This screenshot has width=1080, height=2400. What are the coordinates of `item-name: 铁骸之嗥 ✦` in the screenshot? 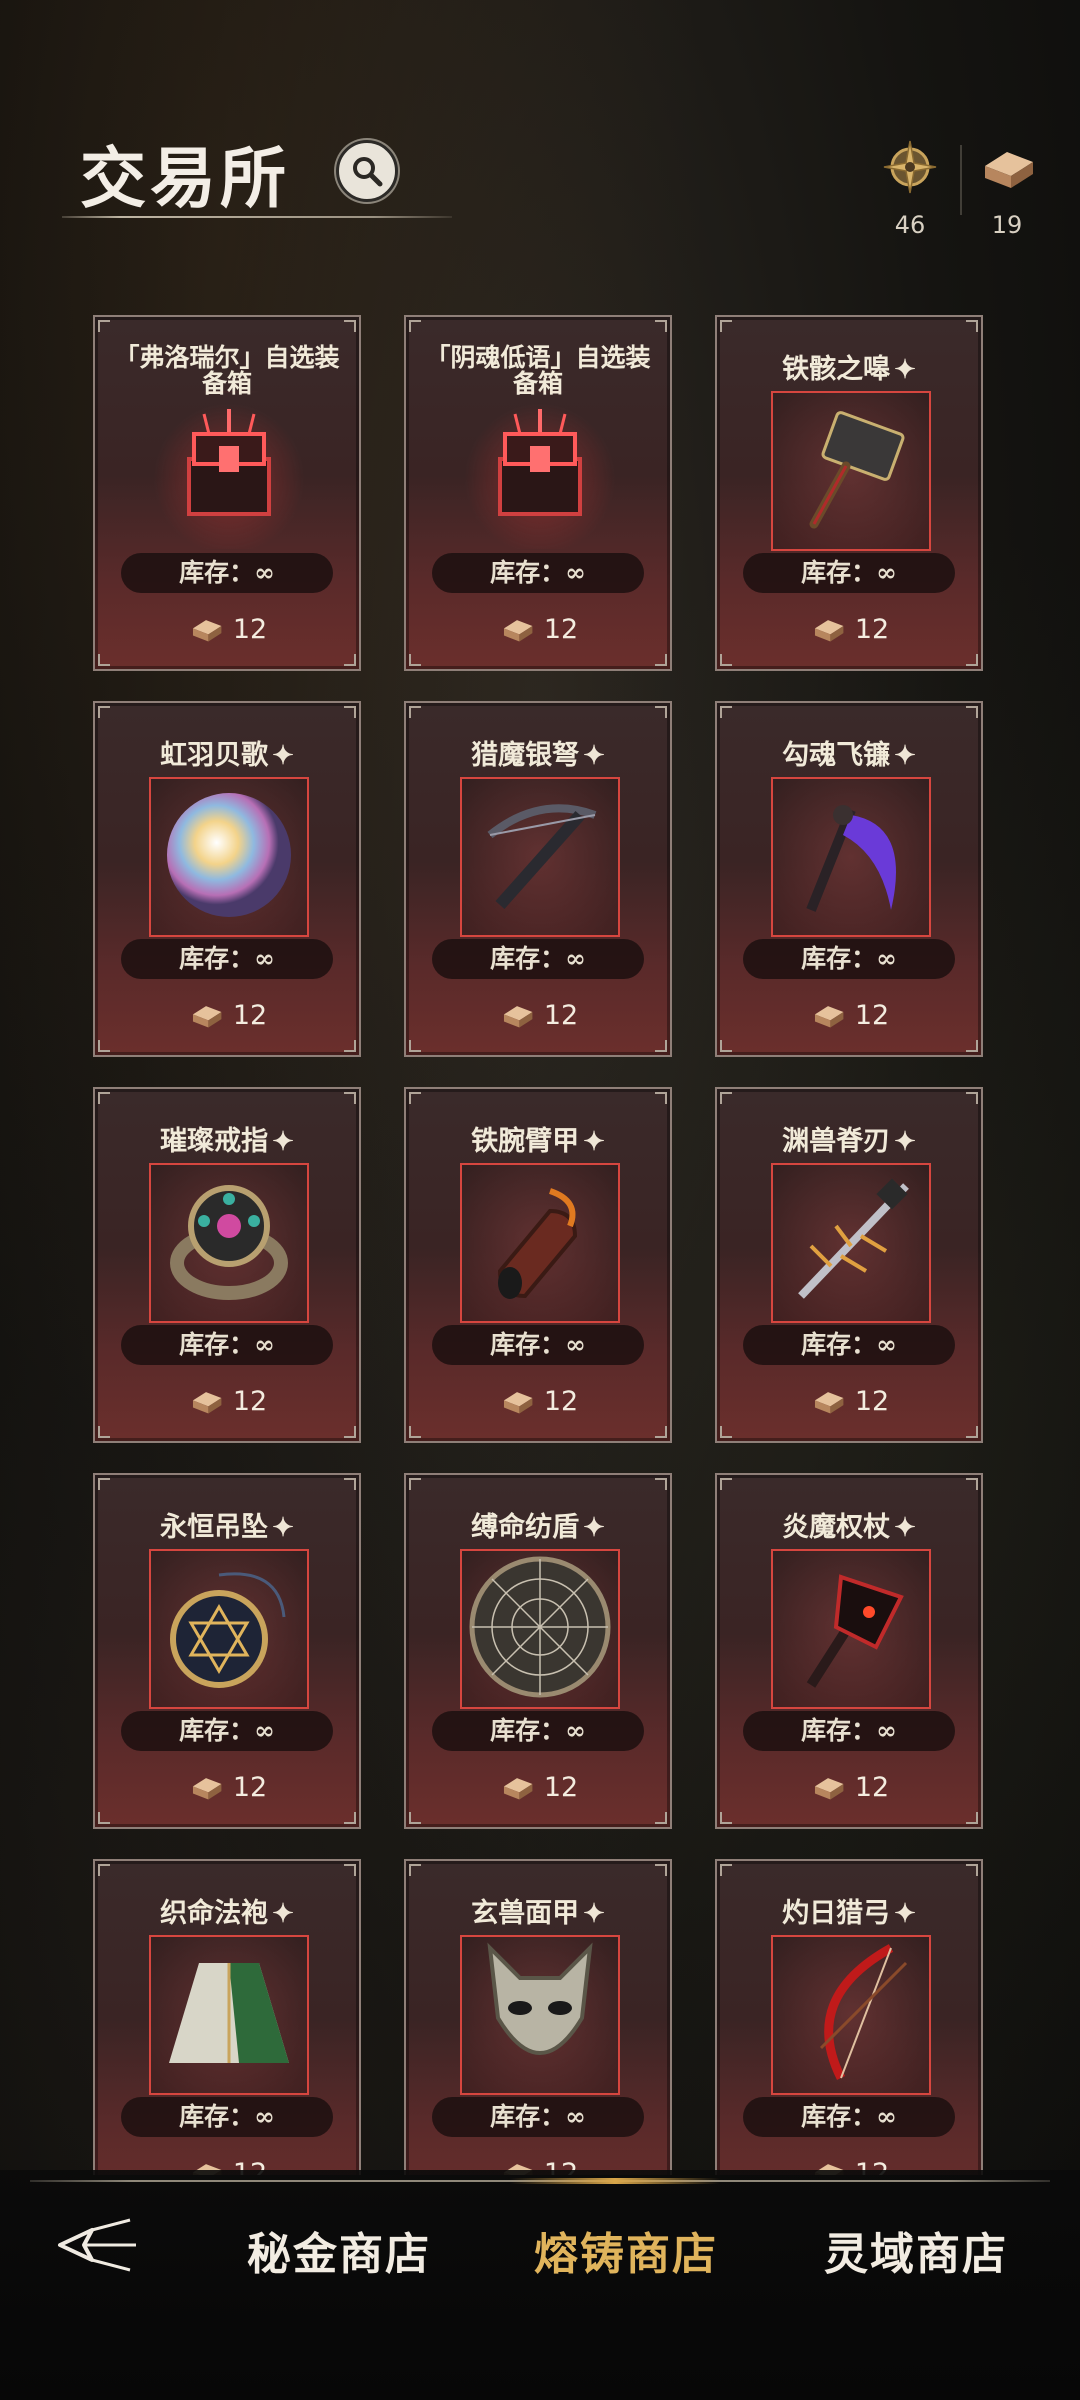 It's located at (849, 366).